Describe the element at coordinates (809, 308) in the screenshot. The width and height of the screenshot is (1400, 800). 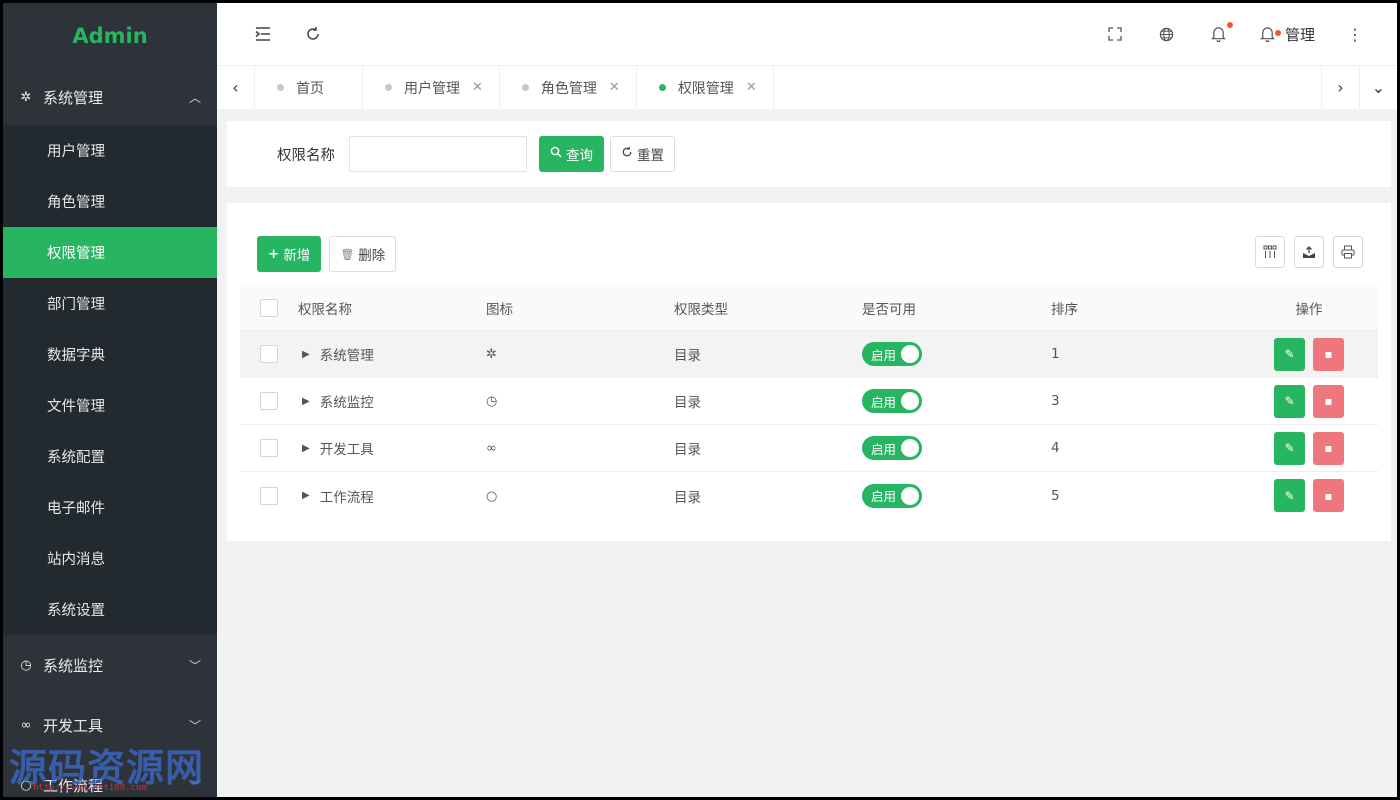
I see `table-header: 权限名称 图标 权限类型 是否可用 排序 操作` at that location.